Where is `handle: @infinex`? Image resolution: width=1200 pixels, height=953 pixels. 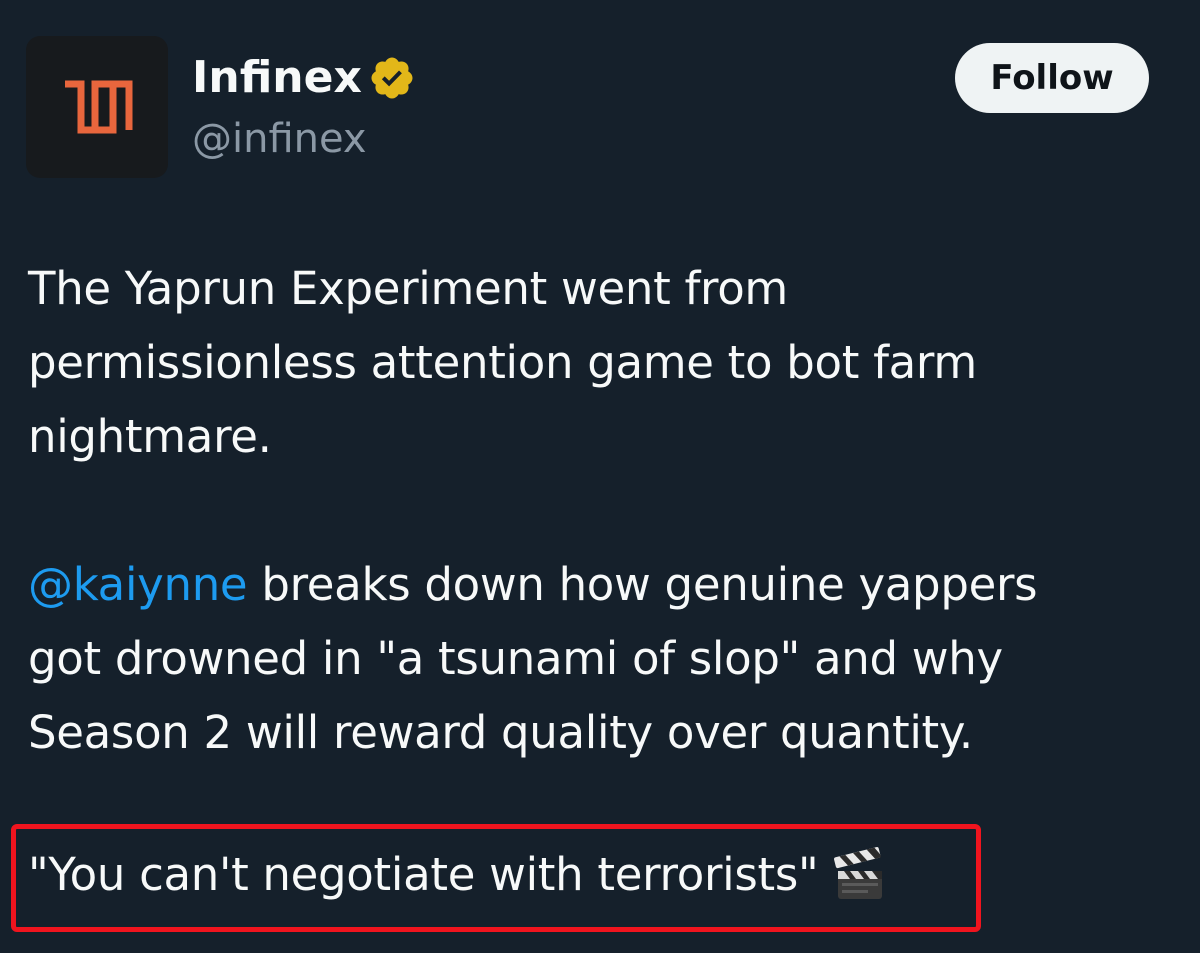 handle: @infinex is located at coordinates (279, 139).